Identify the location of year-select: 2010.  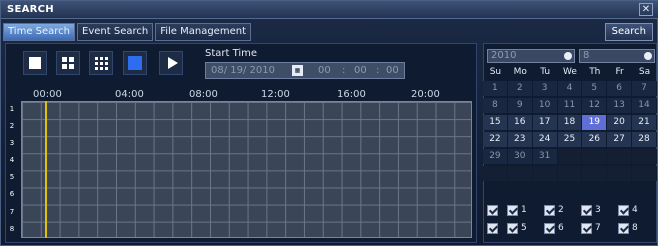
(531, 56).